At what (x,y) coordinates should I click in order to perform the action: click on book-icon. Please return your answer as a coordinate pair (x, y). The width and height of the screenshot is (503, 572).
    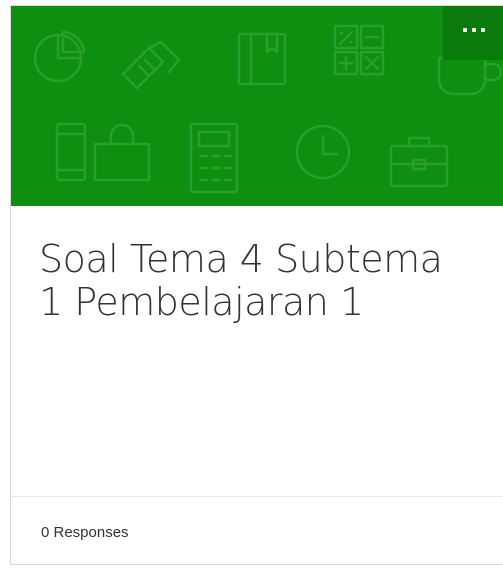
    Looking at the image, I should click on (262, 59).